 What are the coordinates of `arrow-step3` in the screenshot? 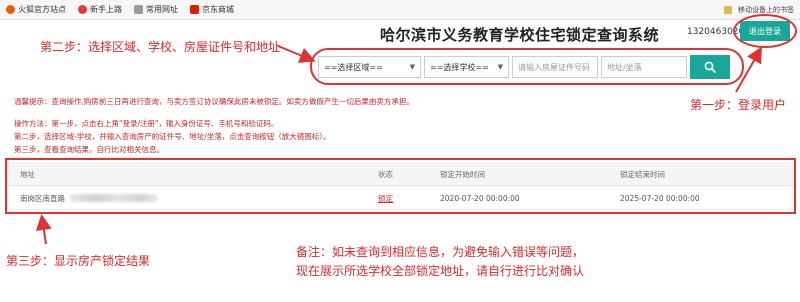 It's located at (43, 229).